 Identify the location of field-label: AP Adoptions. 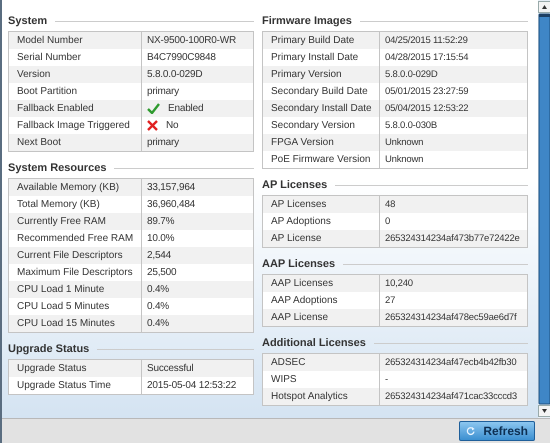
(301, 221).